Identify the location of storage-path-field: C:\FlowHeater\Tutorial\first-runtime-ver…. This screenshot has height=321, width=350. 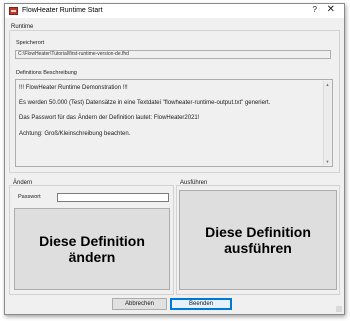
(173, 54).